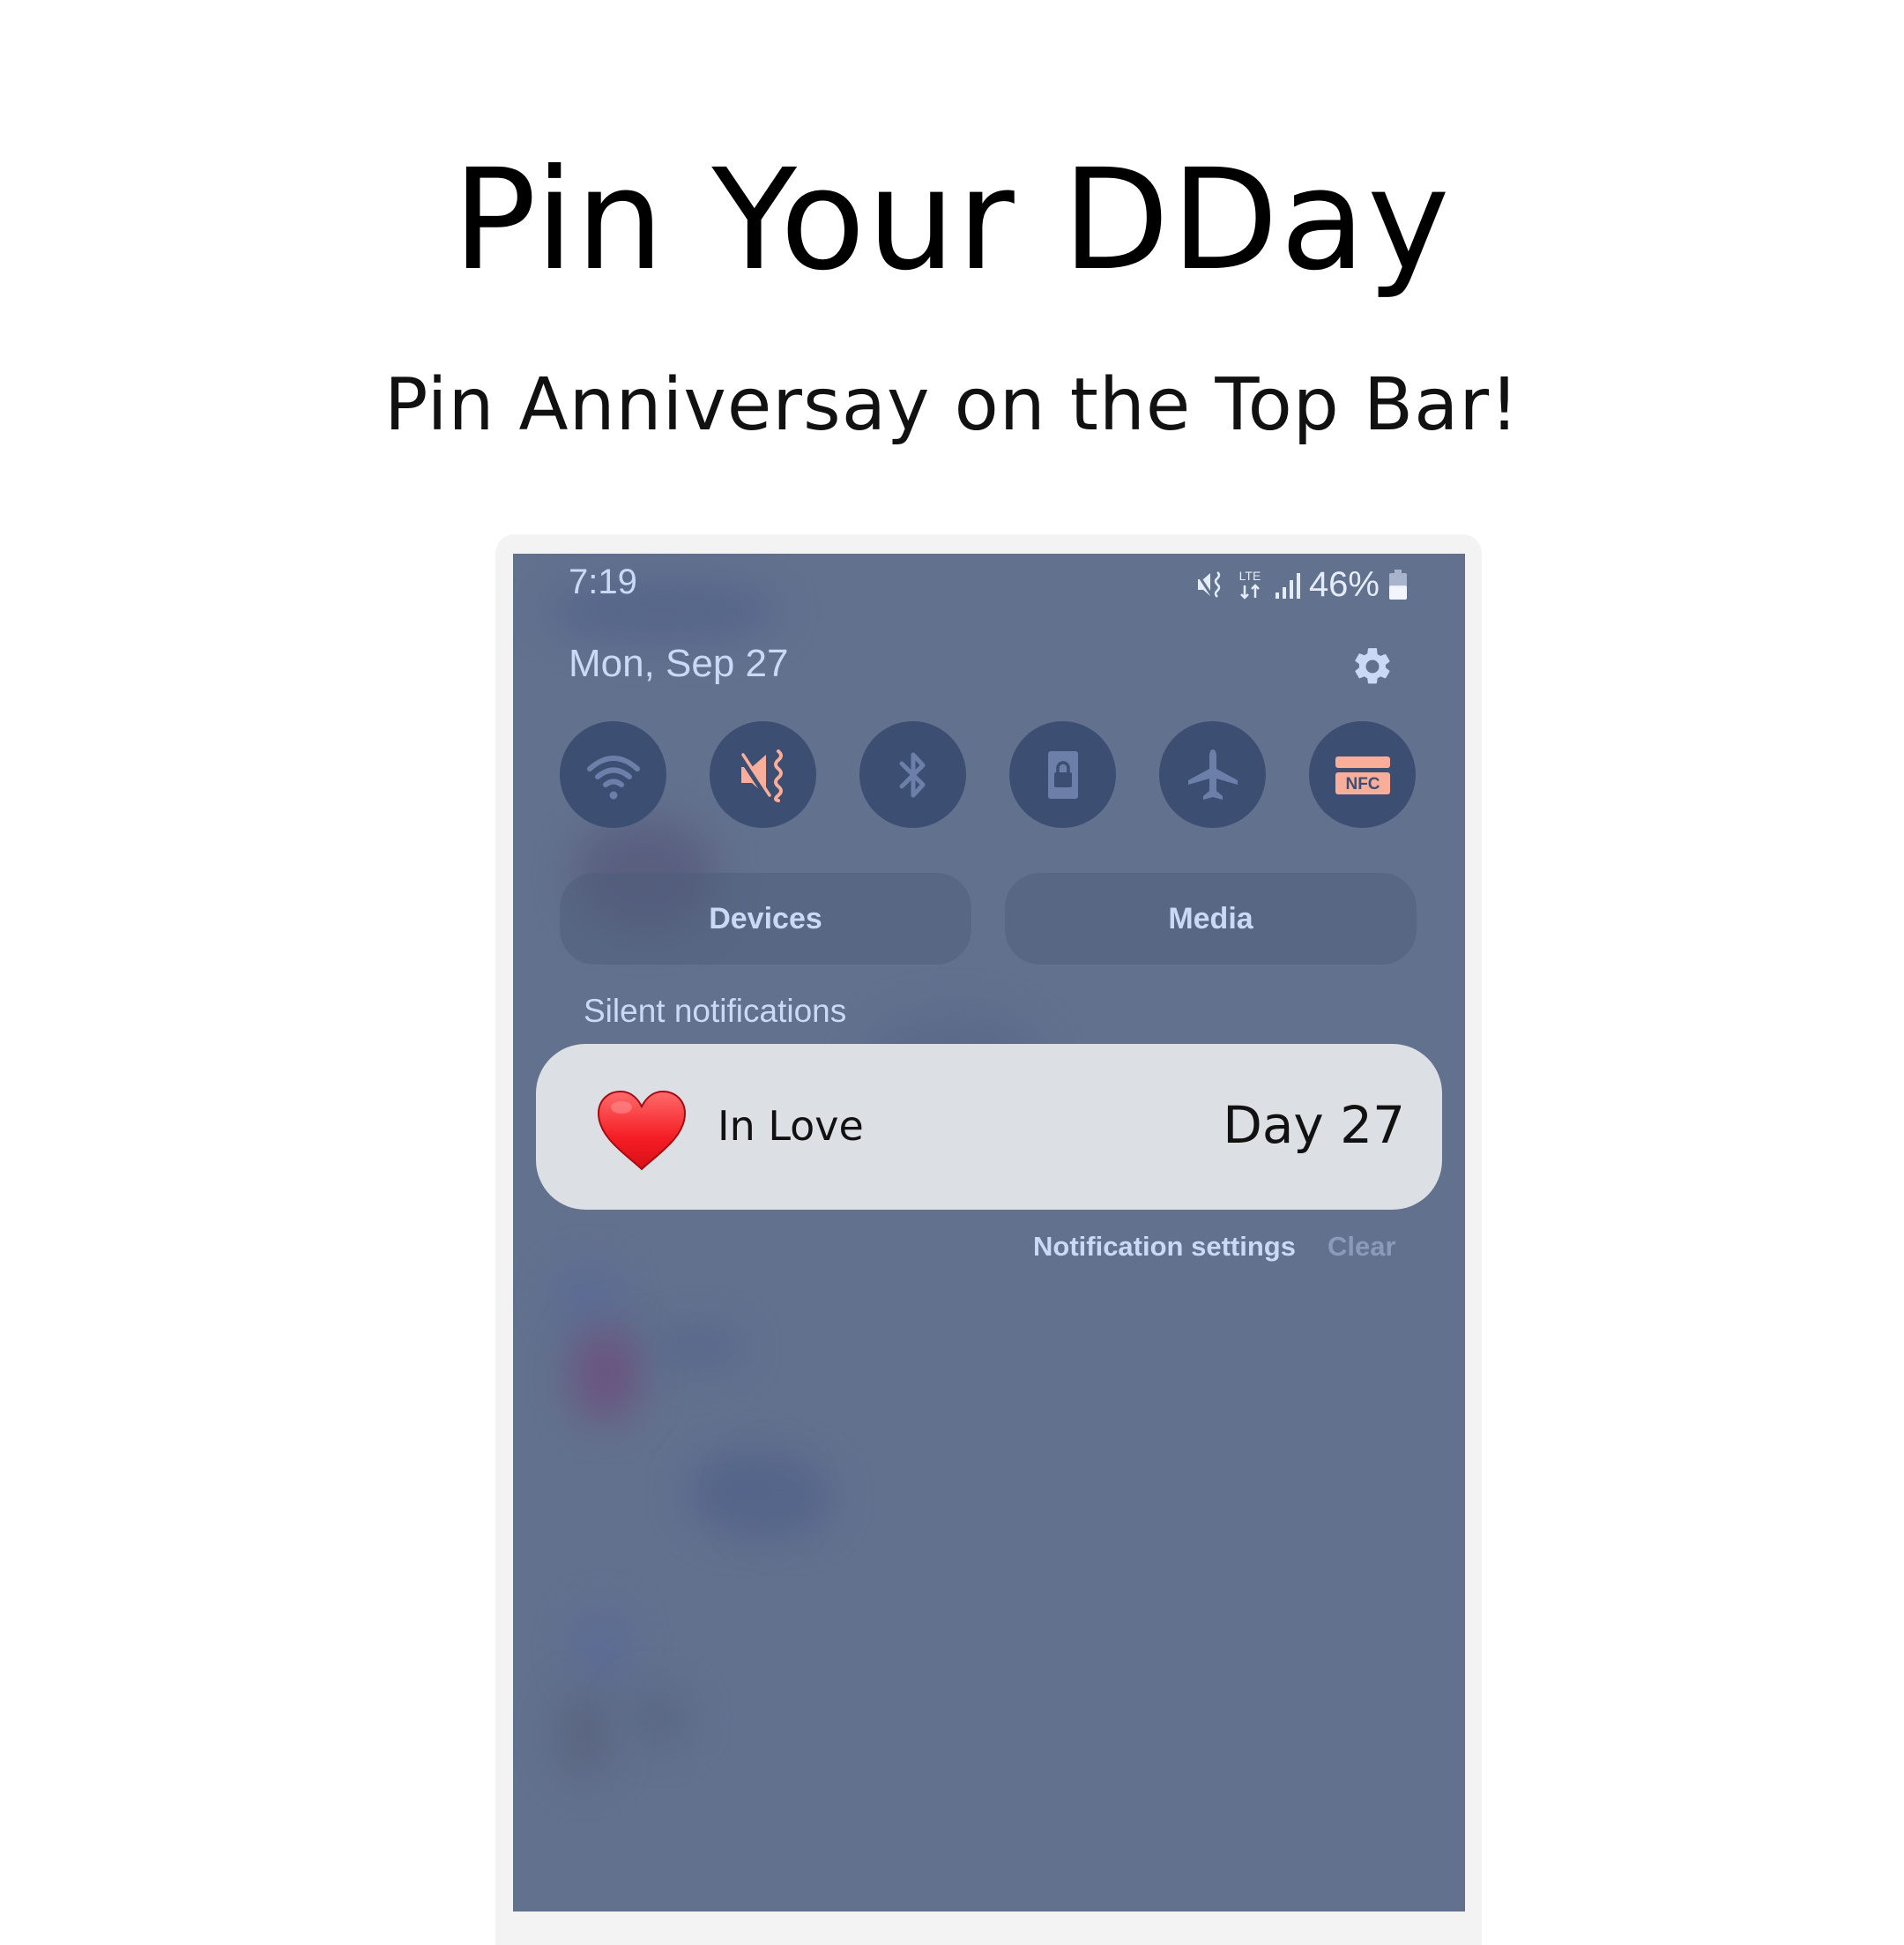  I want to click on signal-icon, so click(1287, 586).